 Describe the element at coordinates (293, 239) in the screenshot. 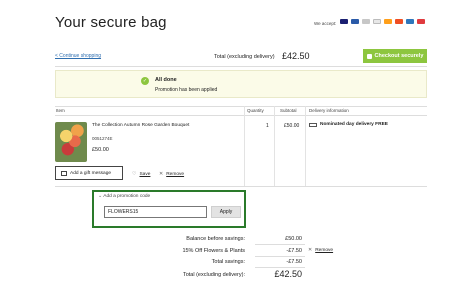

I see `summary-value: £50.00` at that location.